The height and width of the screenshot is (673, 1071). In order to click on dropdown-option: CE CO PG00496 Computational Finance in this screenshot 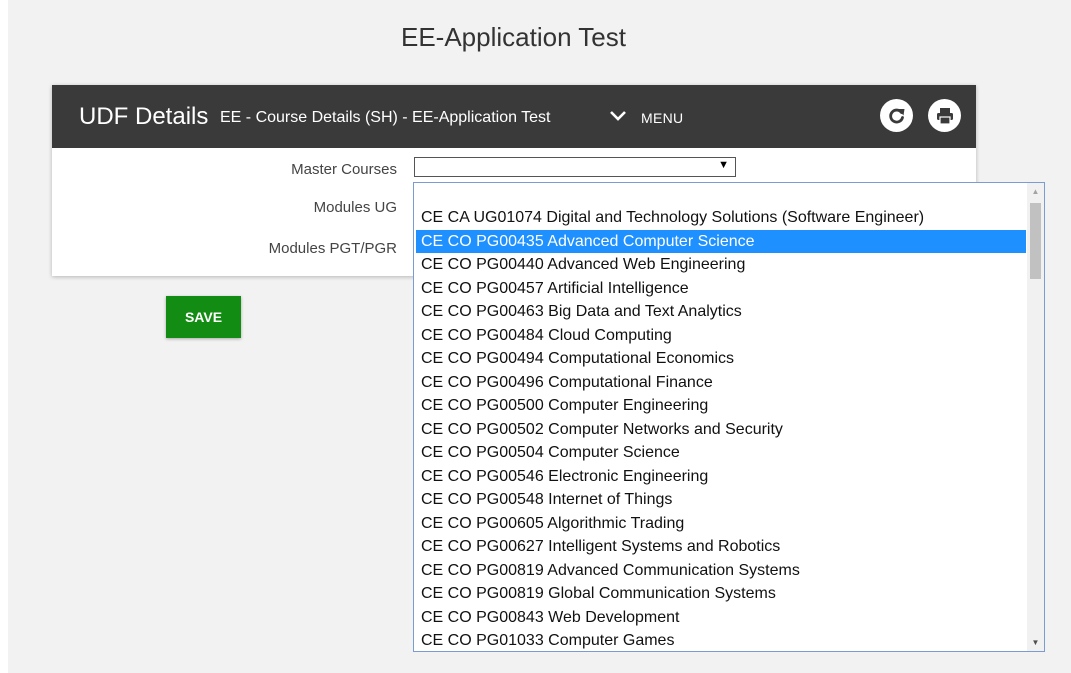, I will do `click(721, 383)`.